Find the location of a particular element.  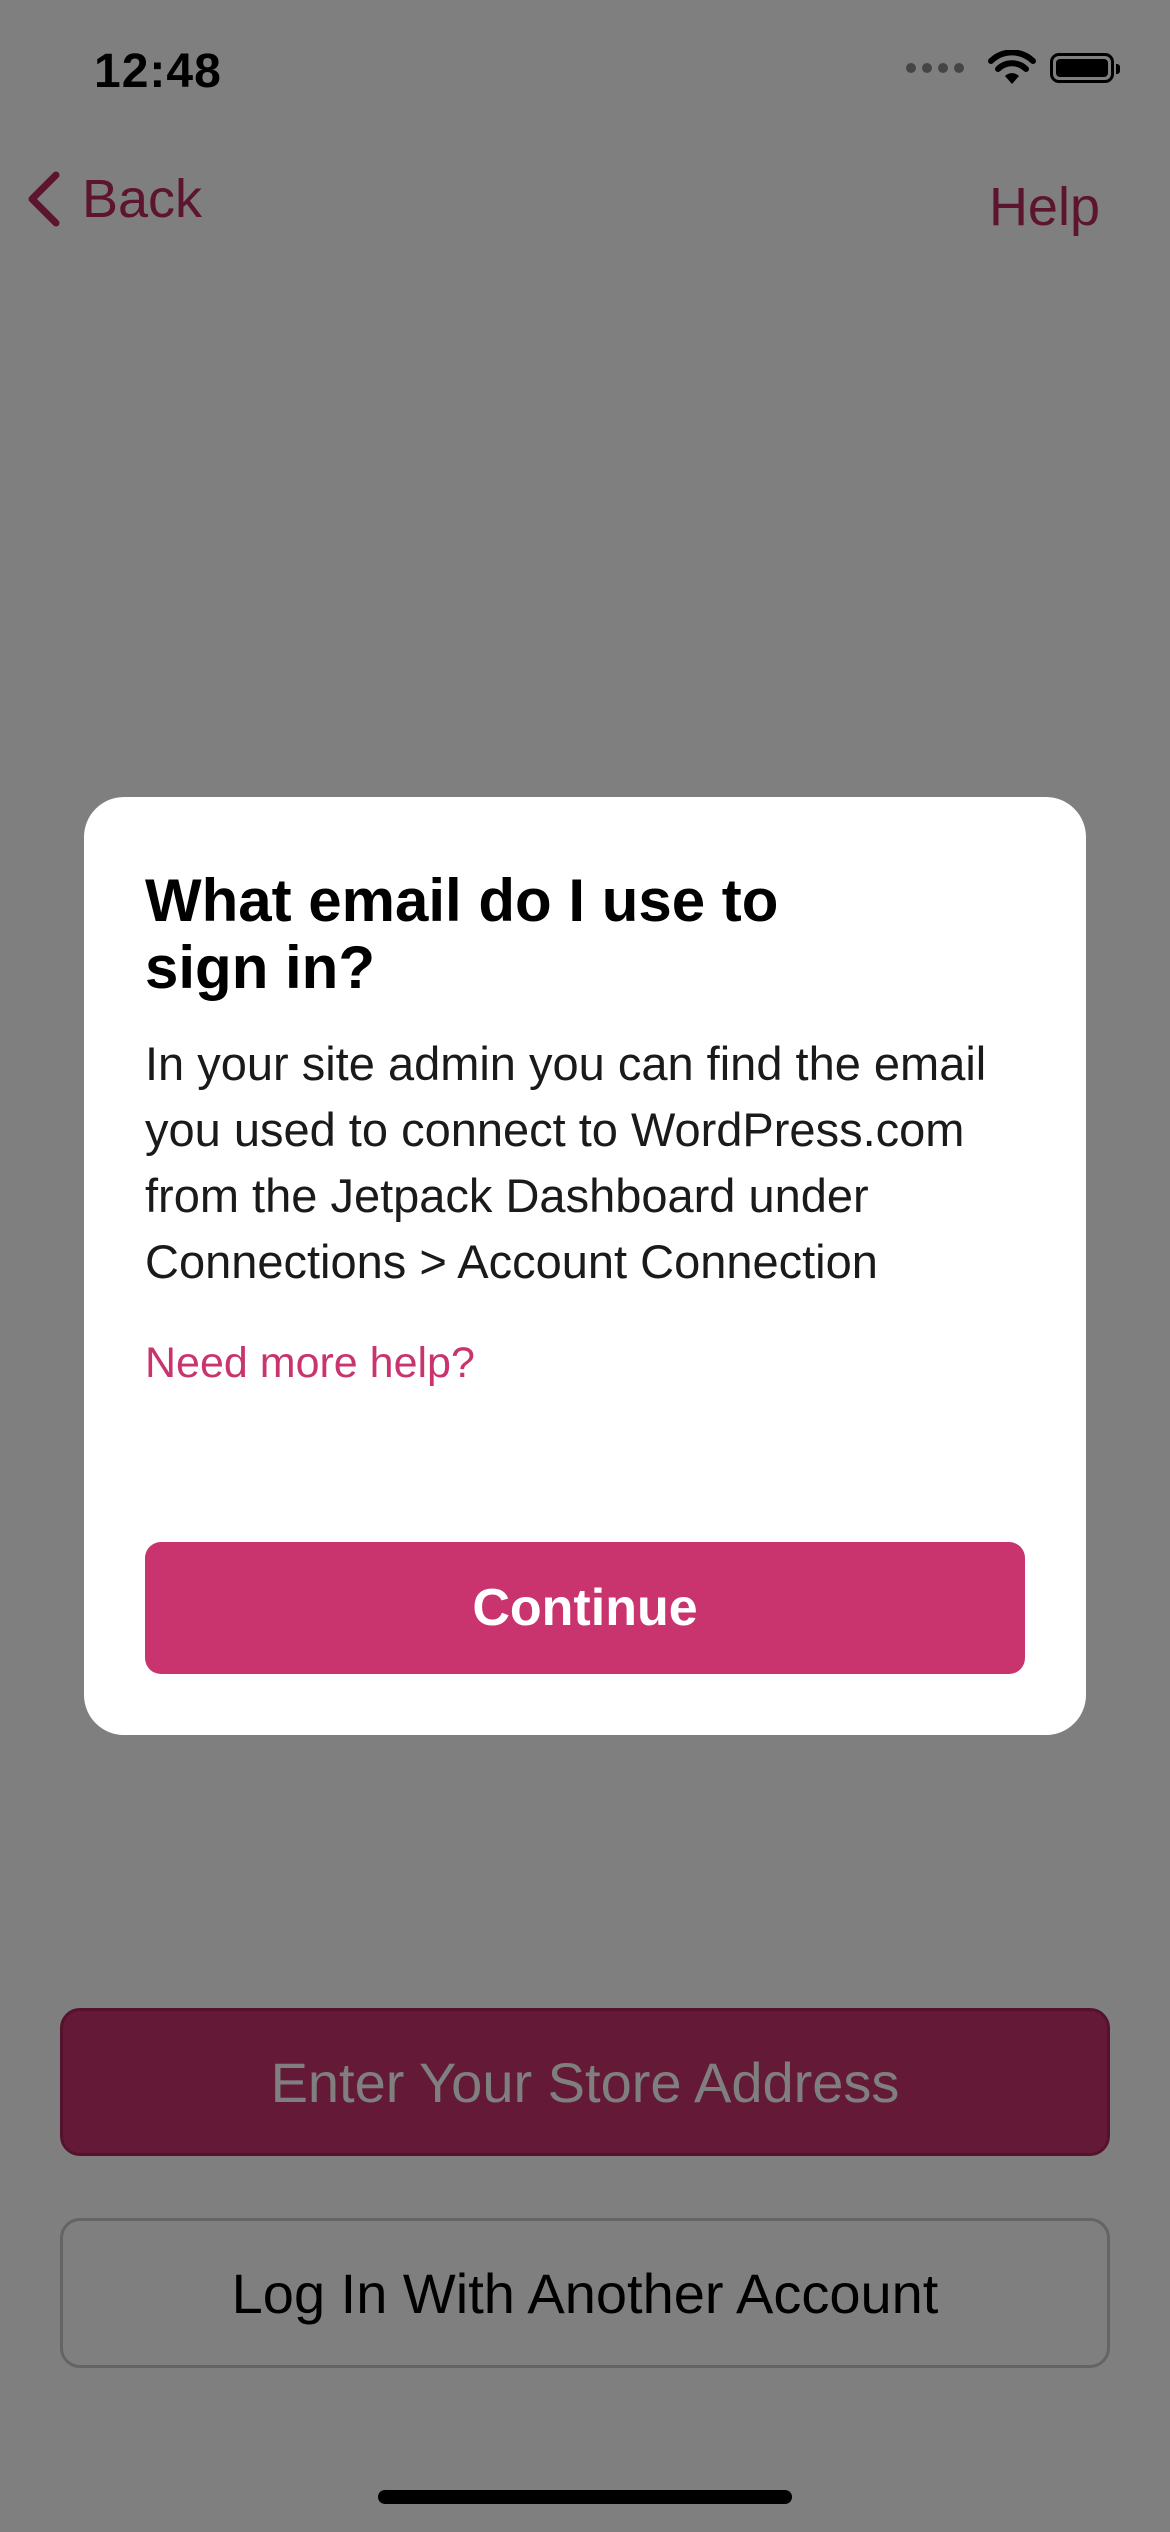

continue-label: Continue is located at coordinates (585, 1608).